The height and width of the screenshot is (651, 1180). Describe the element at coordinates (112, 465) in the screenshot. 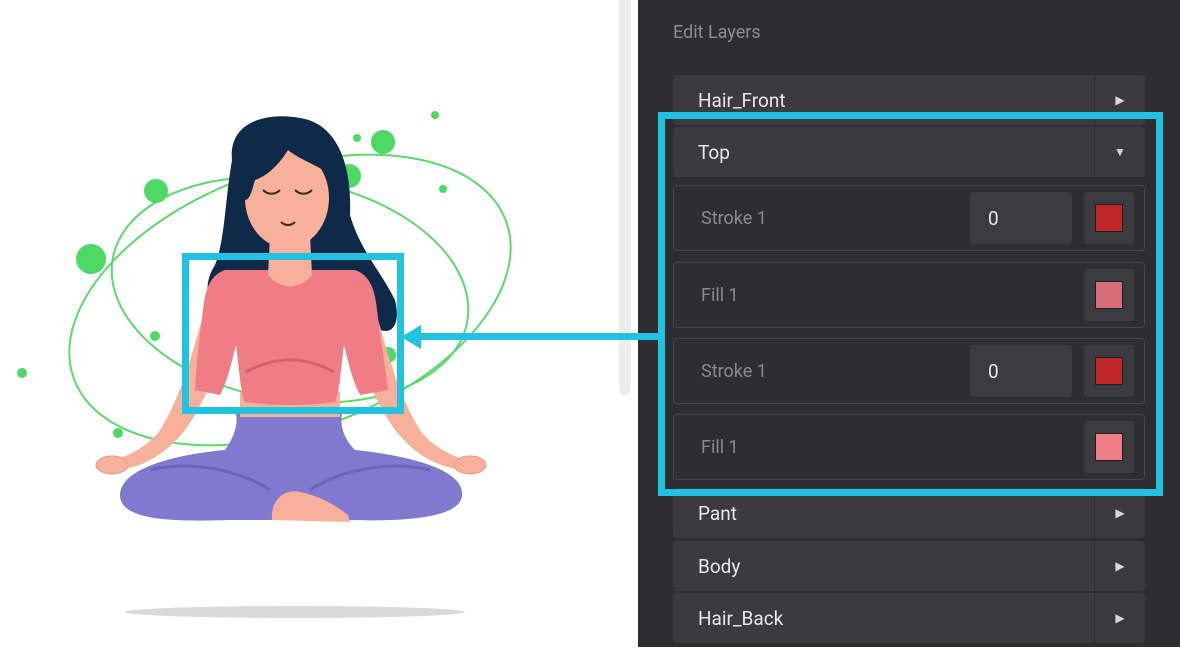

I see `left-hand` at that location.